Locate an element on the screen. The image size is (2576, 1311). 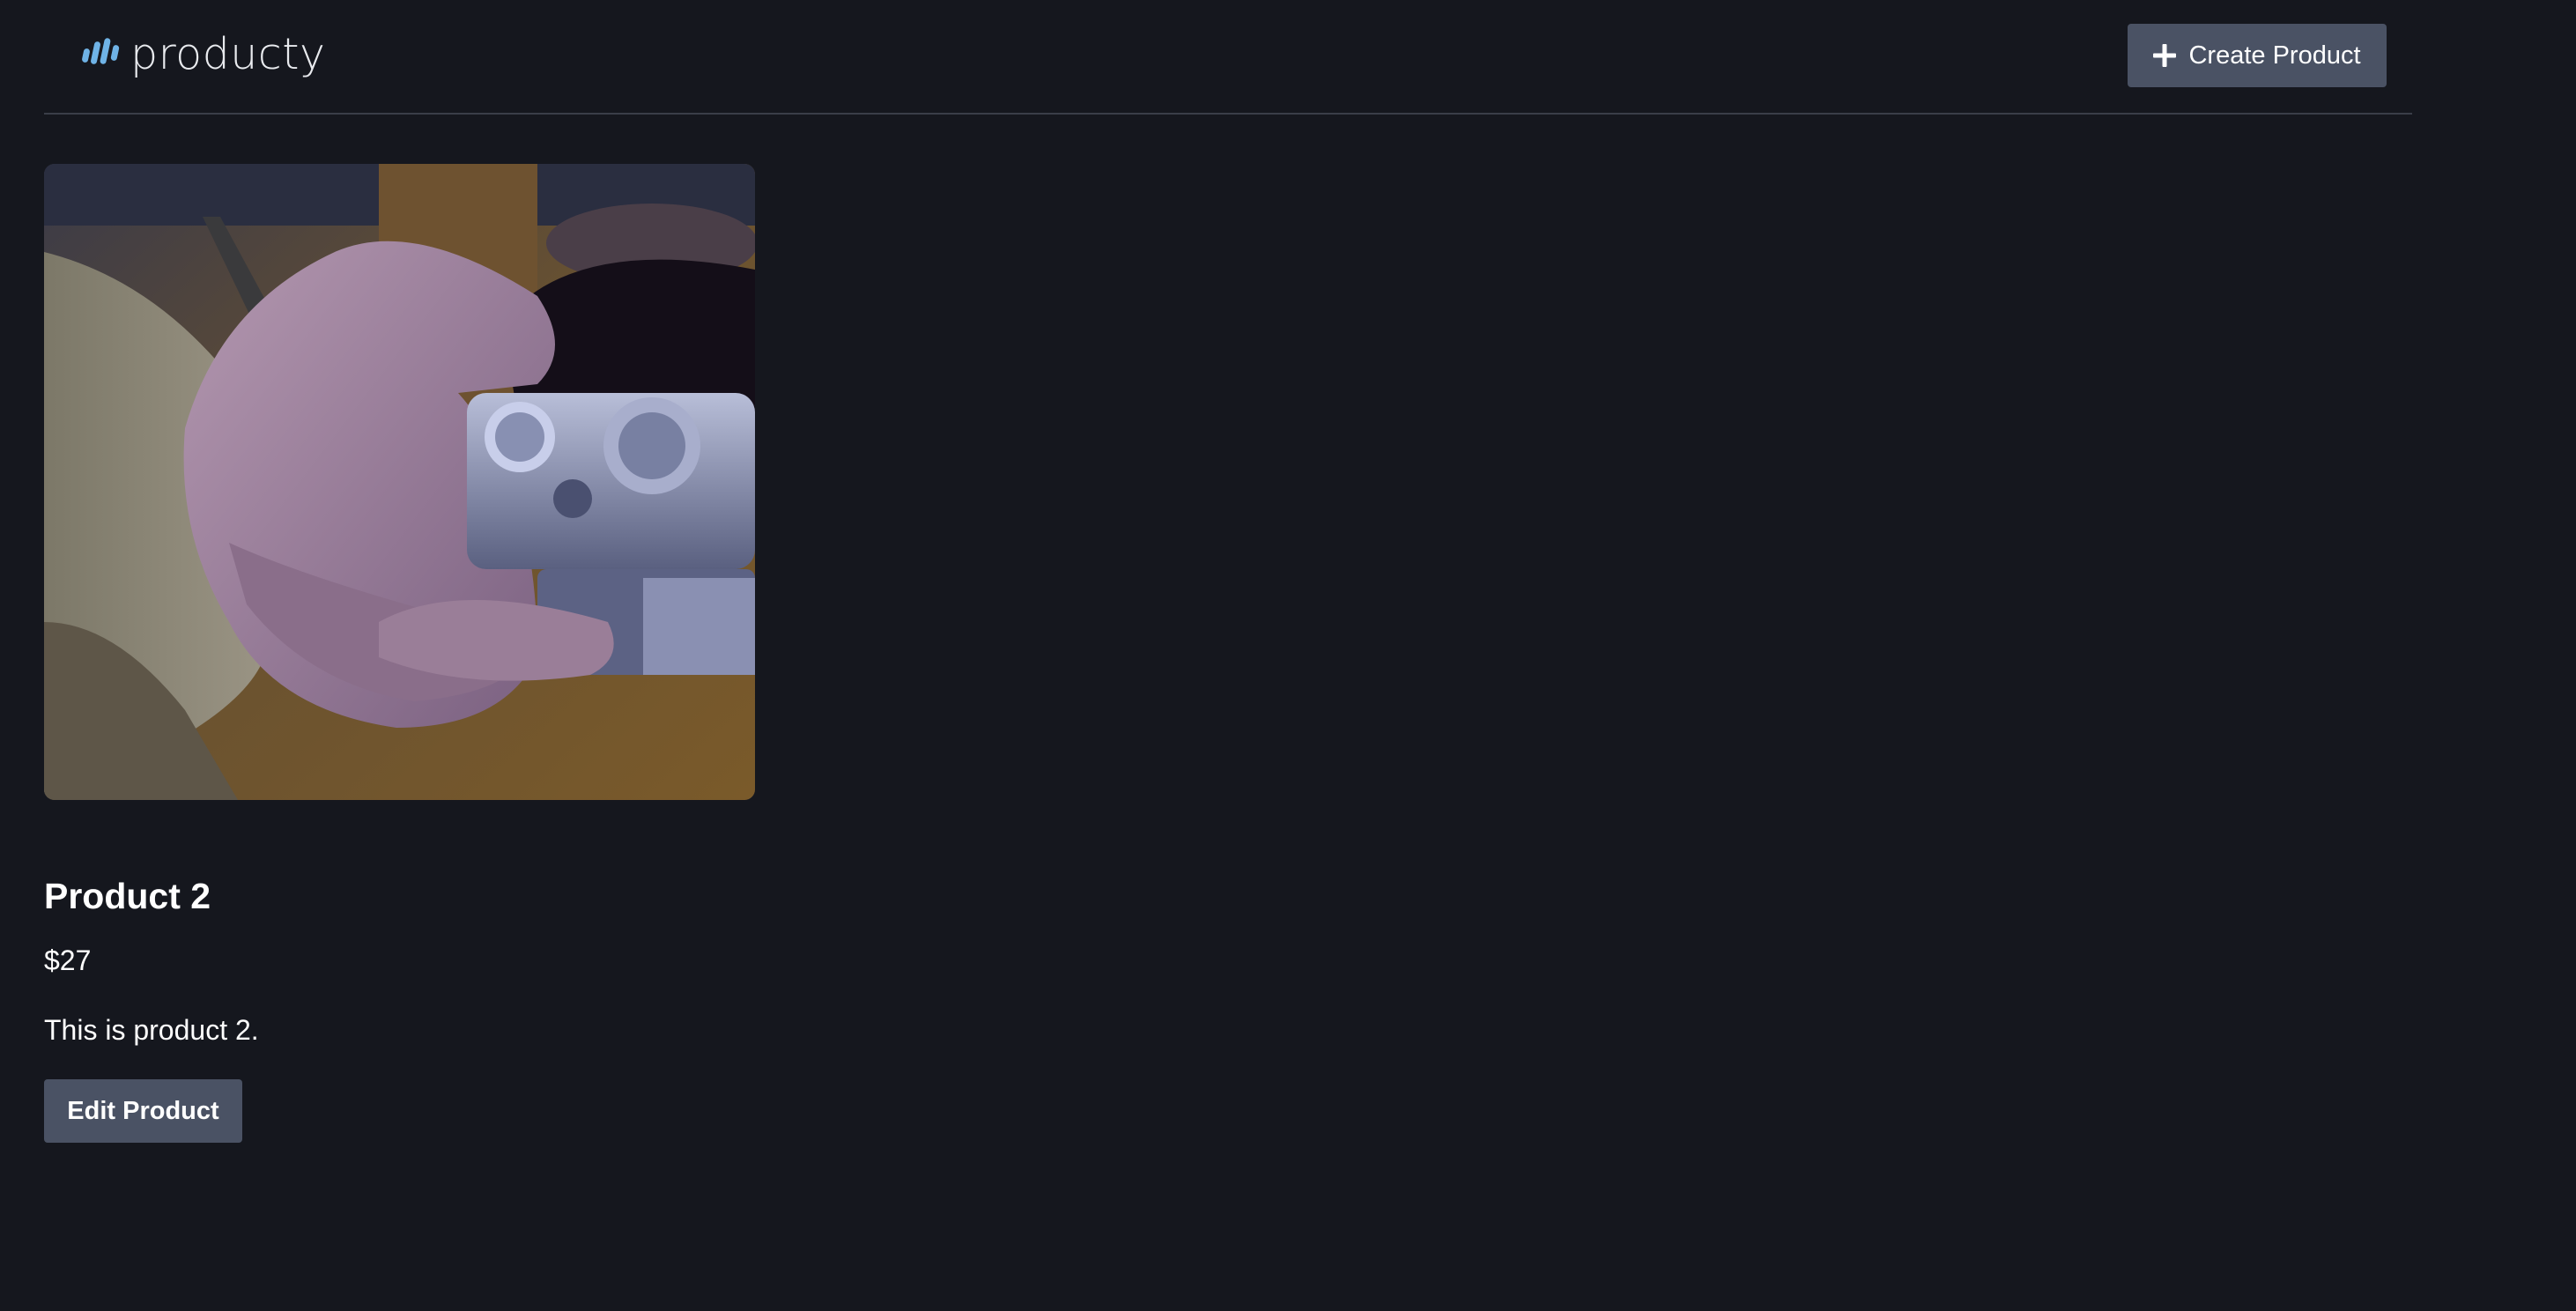
create-product-label: Create Product is located at coordinates (2274, 55).